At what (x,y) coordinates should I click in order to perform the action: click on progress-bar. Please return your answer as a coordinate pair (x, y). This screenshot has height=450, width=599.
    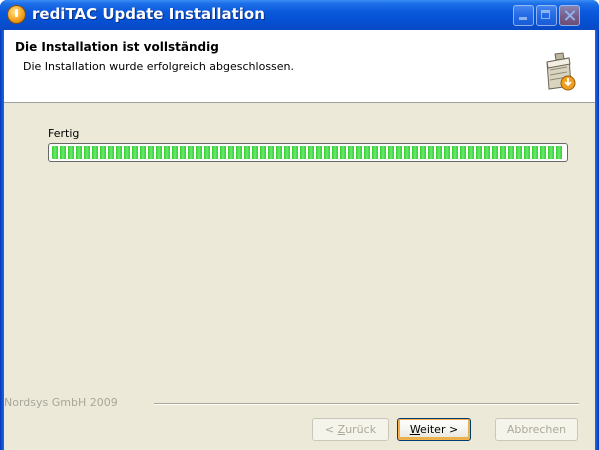
    Looking at the image, I should click on (308, 152).